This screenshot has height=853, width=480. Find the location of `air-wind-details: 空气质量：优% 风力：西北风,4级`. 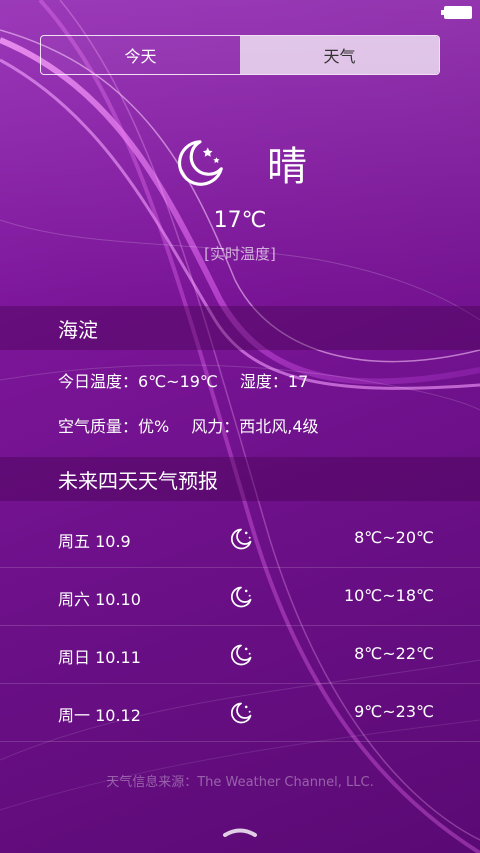

air-wind-details: 空气质量：优% 风力：西北风,4级 is located at coordinates (188, 425).